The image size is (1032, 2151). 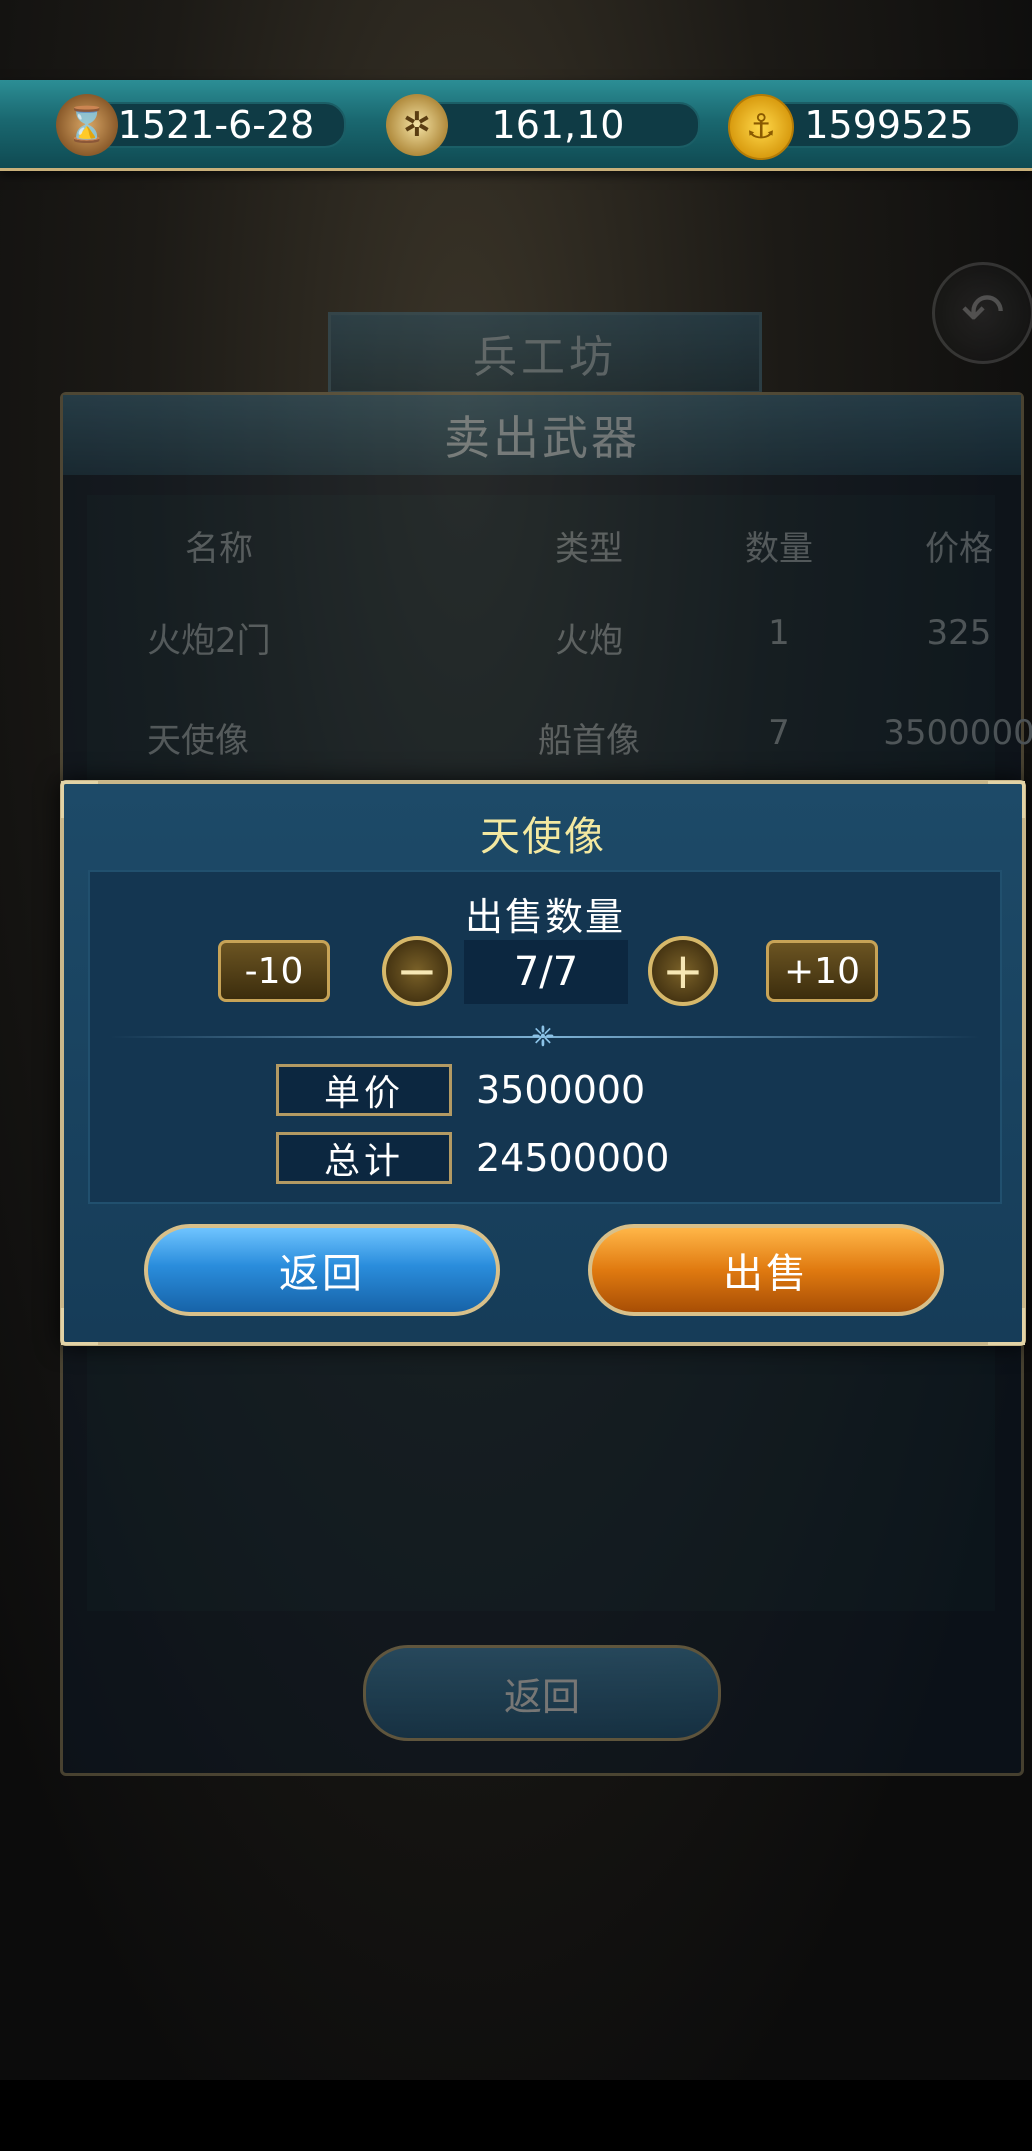 I want to click on date-value: 1521-6-28, so click(x=216, y=125).